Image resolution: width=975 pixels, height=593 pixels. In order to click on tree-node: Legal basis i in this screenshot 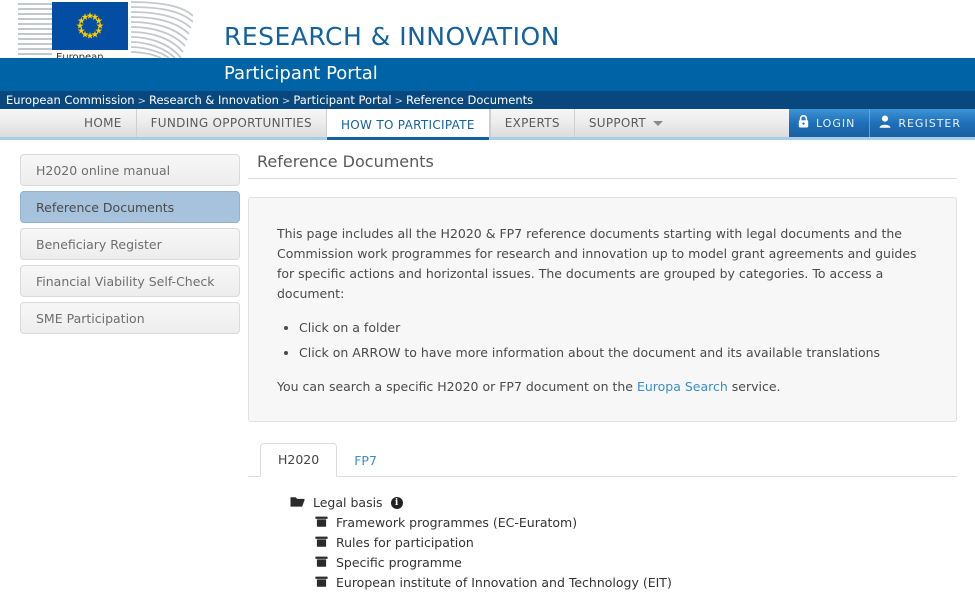, I will do `click(623, 503)`.